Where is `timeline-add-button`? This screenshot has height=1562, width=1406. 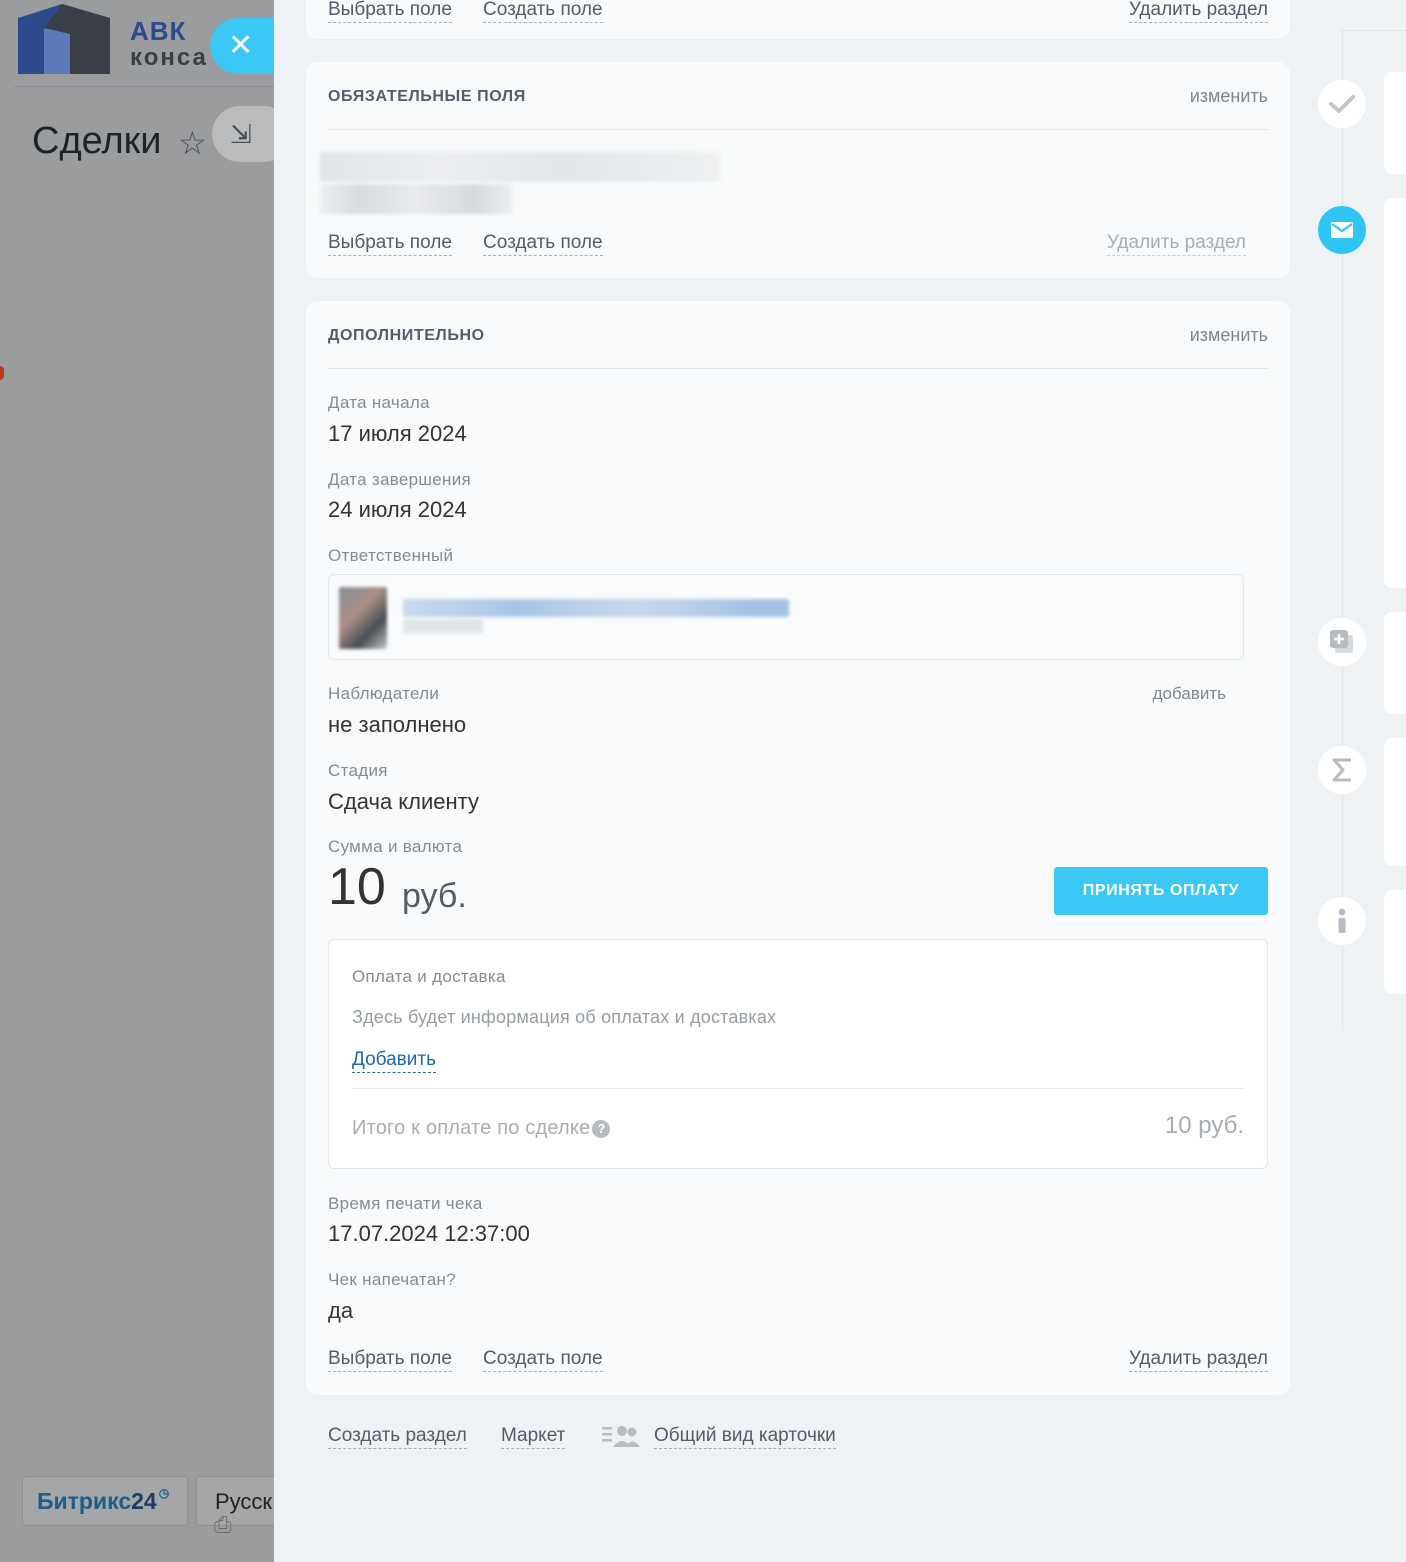 timeline-add-button is located at coordinates (1342, 642).